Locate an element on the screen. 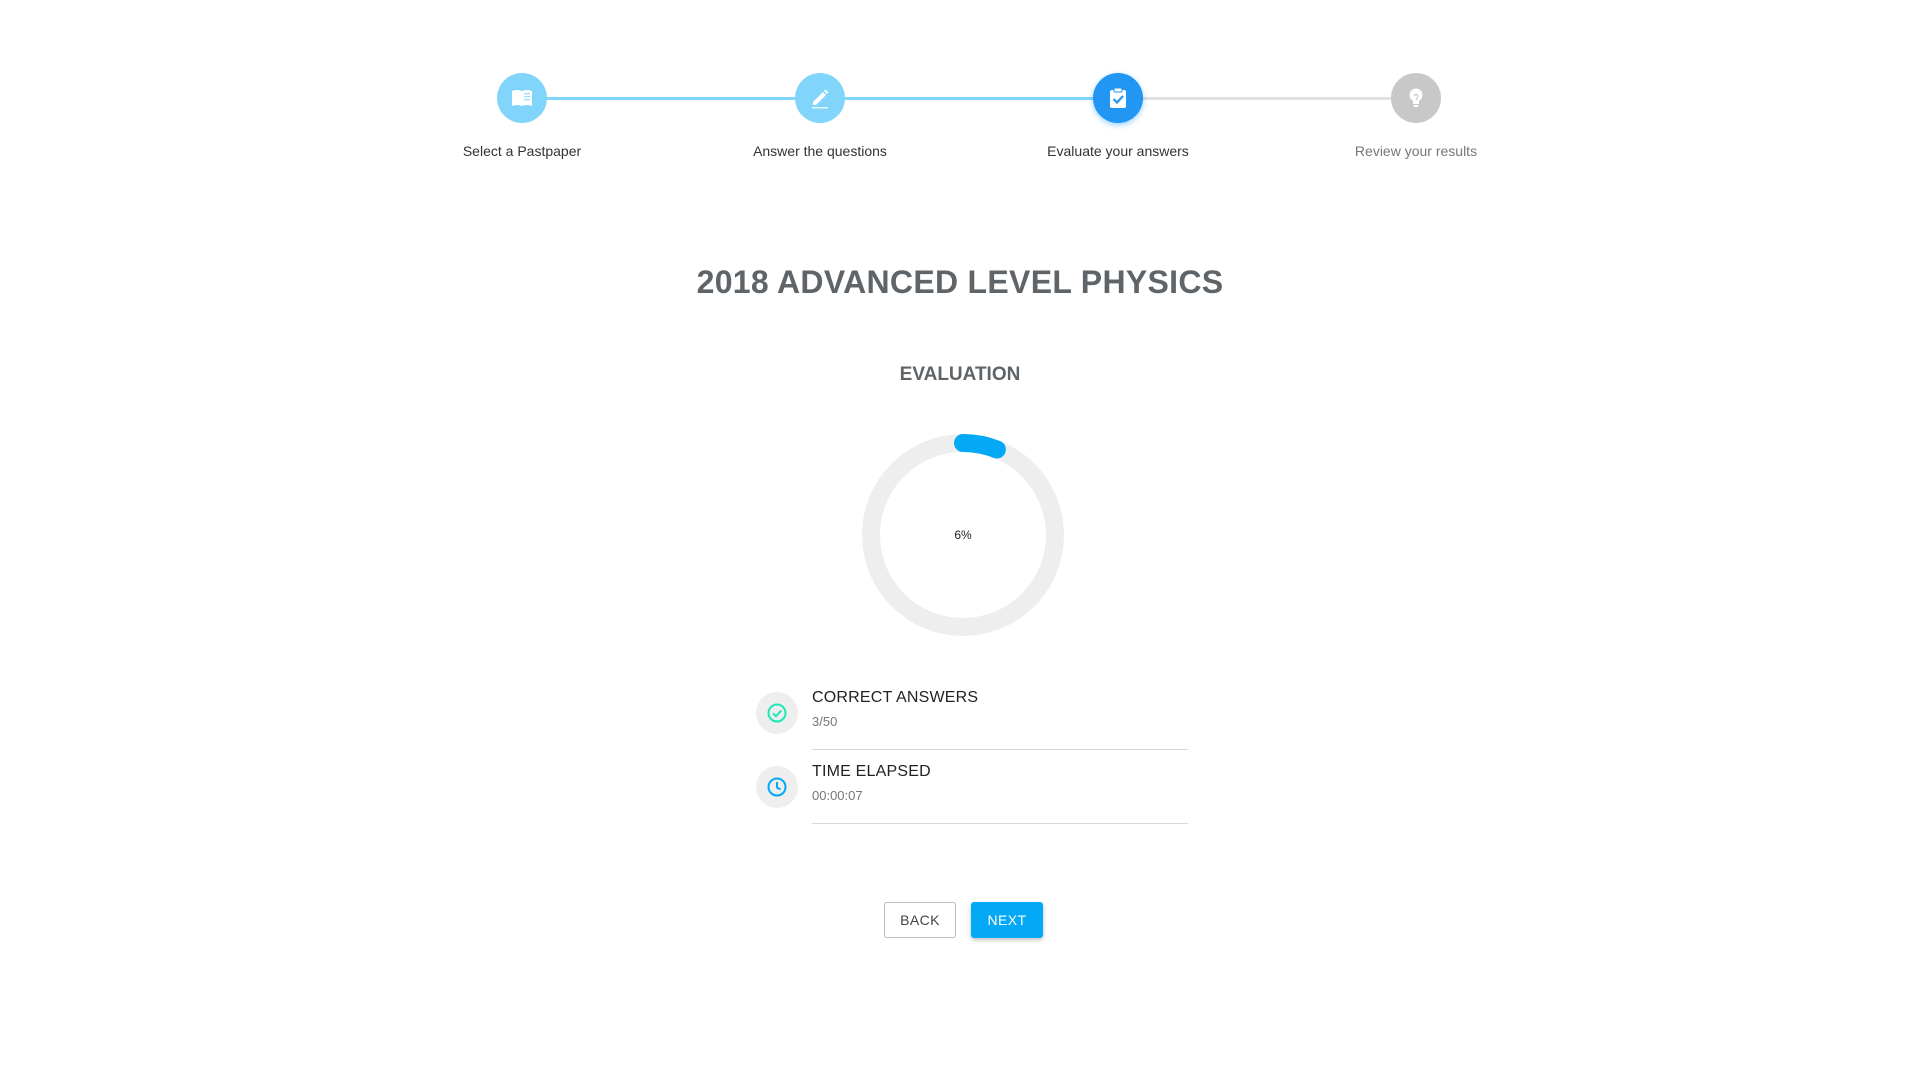 The width and height of the screenshot is (1920, 1080). step-review-results: Review your results is located at coordinates (1416, 116).